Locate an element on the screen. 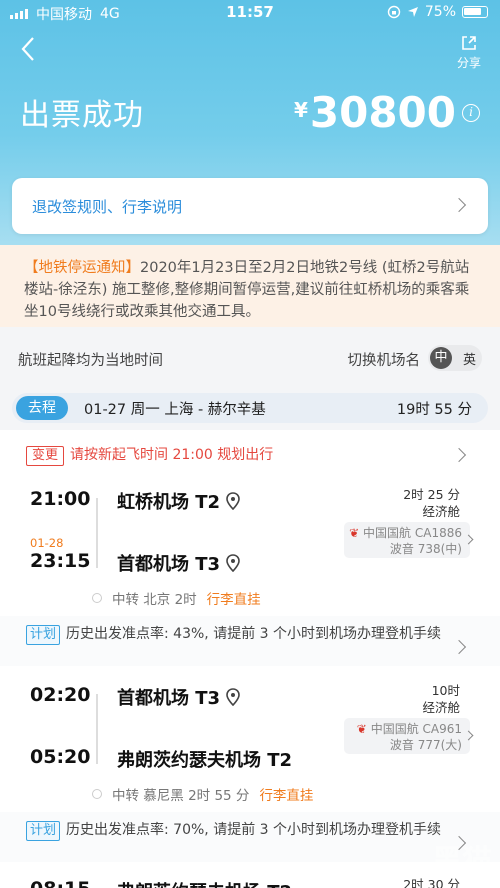 Image resolution: width=500 pixels, height=888 pixels. transfer-info: 中转 慕尼黑 2时 55 分 行李直挂 is located at coordinates (202, 794).